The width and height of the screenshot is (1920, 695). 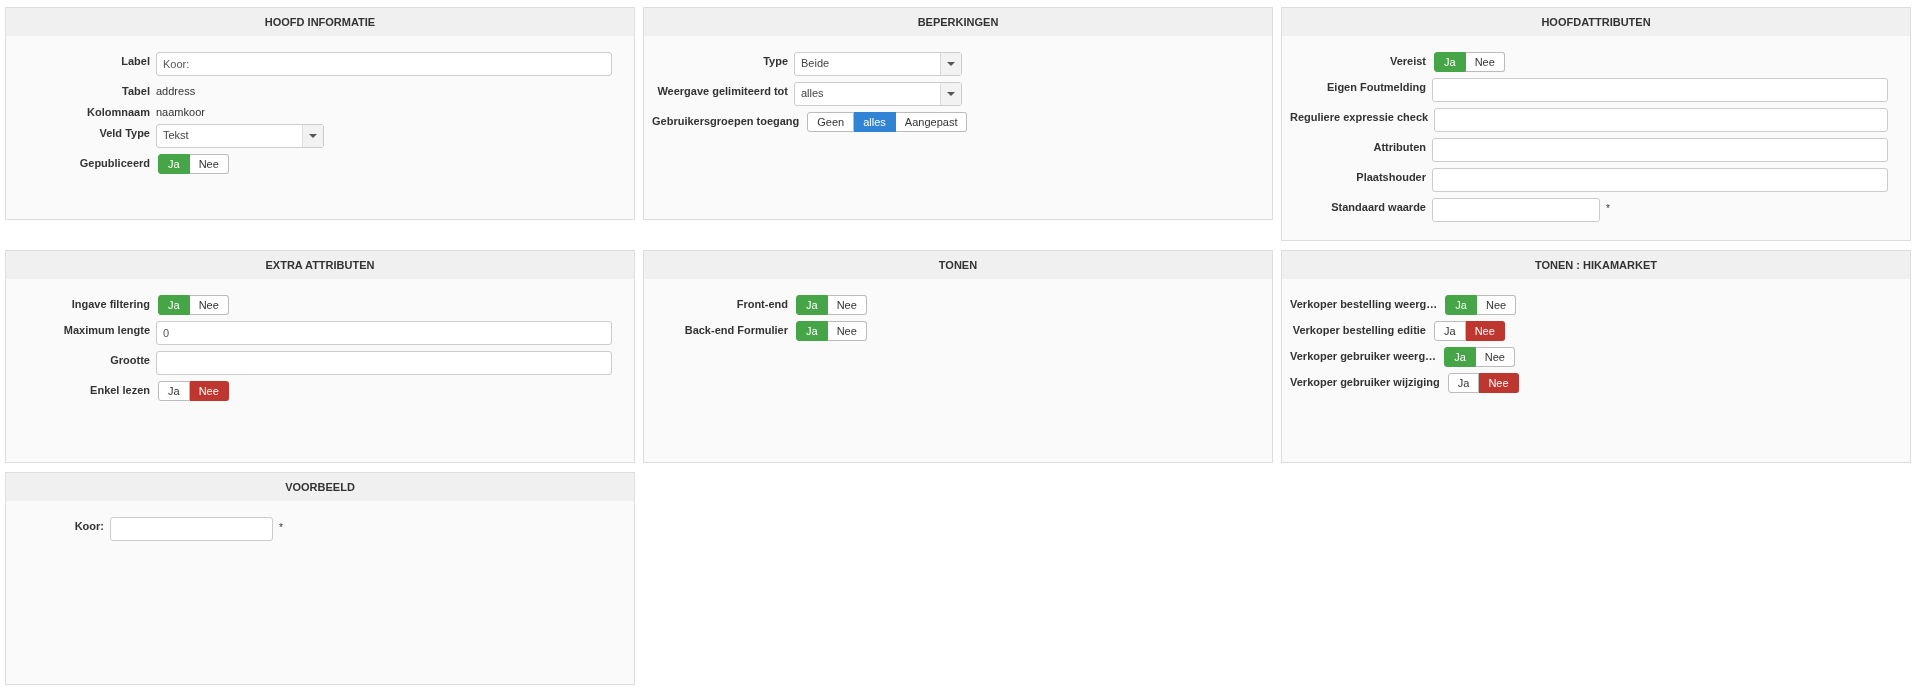 What do you see at coordinates (1399, 146) in the screenshot?
I see `field-label: Attributen` at bounding box center [1399, 146].